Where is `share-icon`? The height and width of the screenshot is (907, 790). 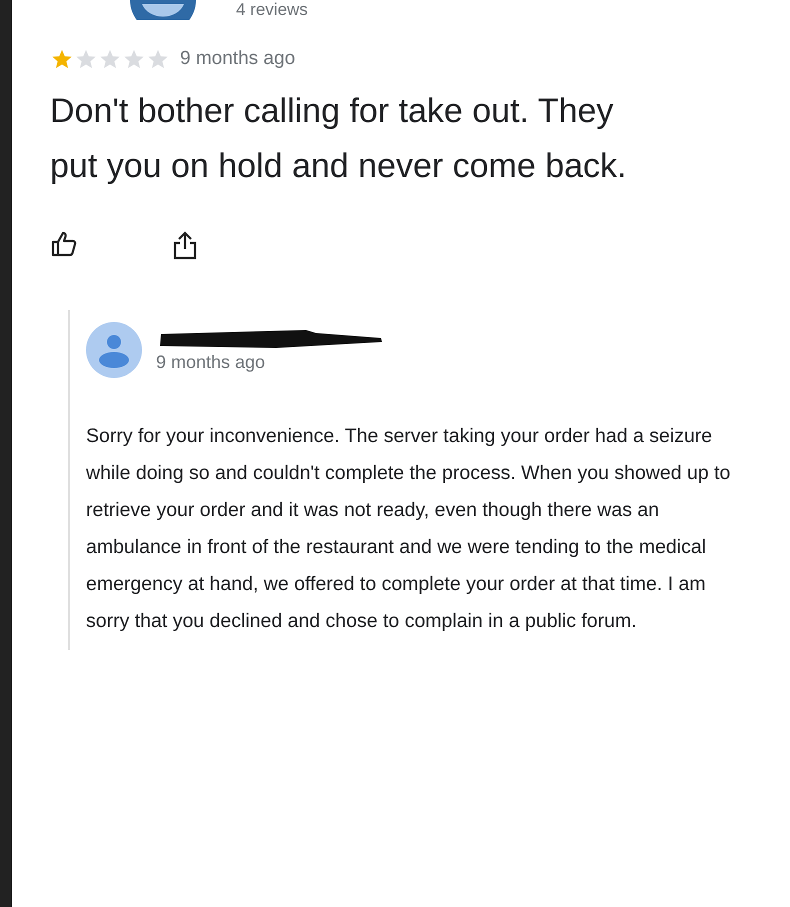
share-icon is located at coordinates (185, 245).